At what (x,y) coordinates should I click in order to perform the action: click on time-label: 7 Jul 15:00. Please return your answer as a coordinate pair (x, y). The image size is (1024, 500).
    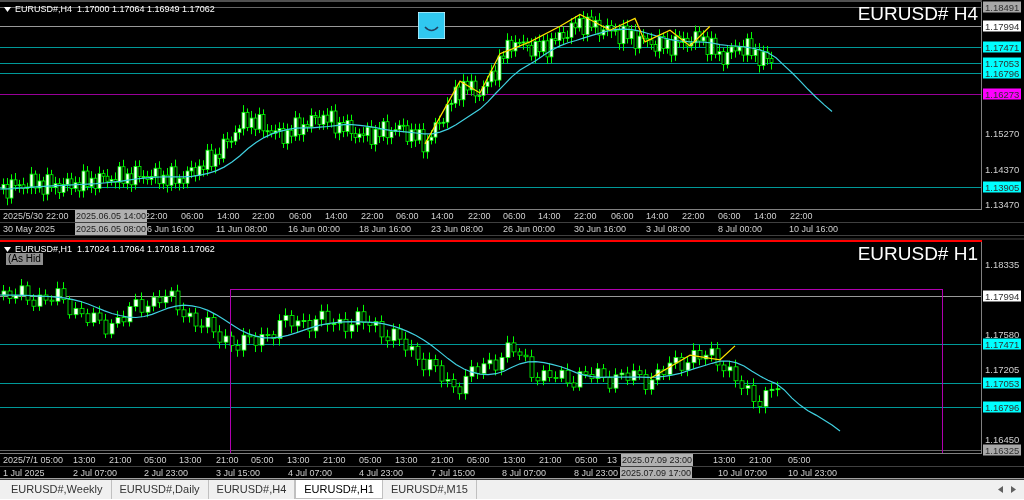
    Looking at the image, I should click on (453, 473).